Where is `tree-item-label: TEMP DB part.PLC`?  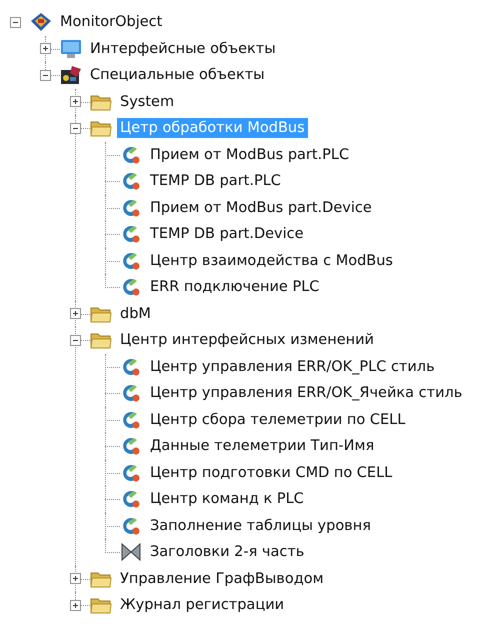 tree-item-label: TEMP DB part.PLC is located at coordinates (215, 181).